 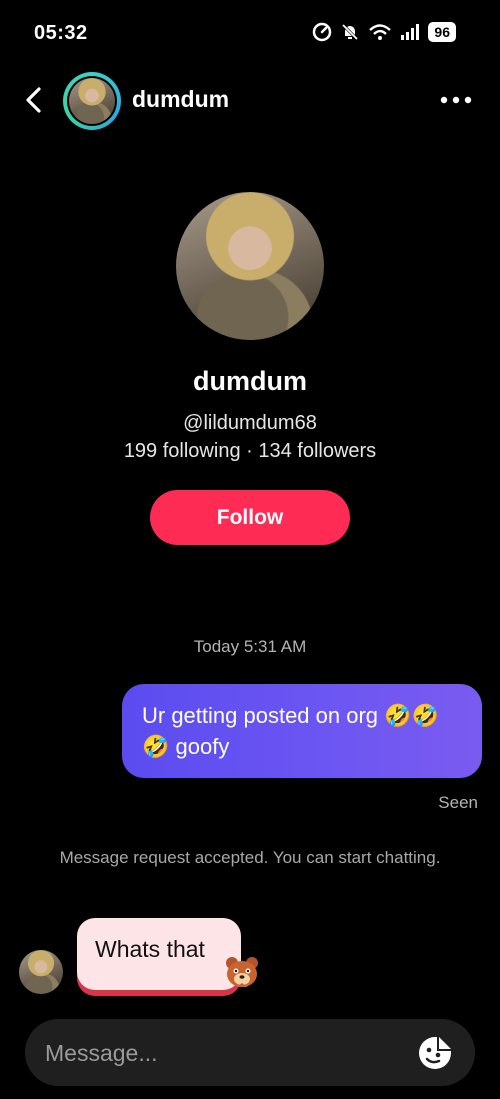 I want to click on signal-icon, so click(x=410, y=32).